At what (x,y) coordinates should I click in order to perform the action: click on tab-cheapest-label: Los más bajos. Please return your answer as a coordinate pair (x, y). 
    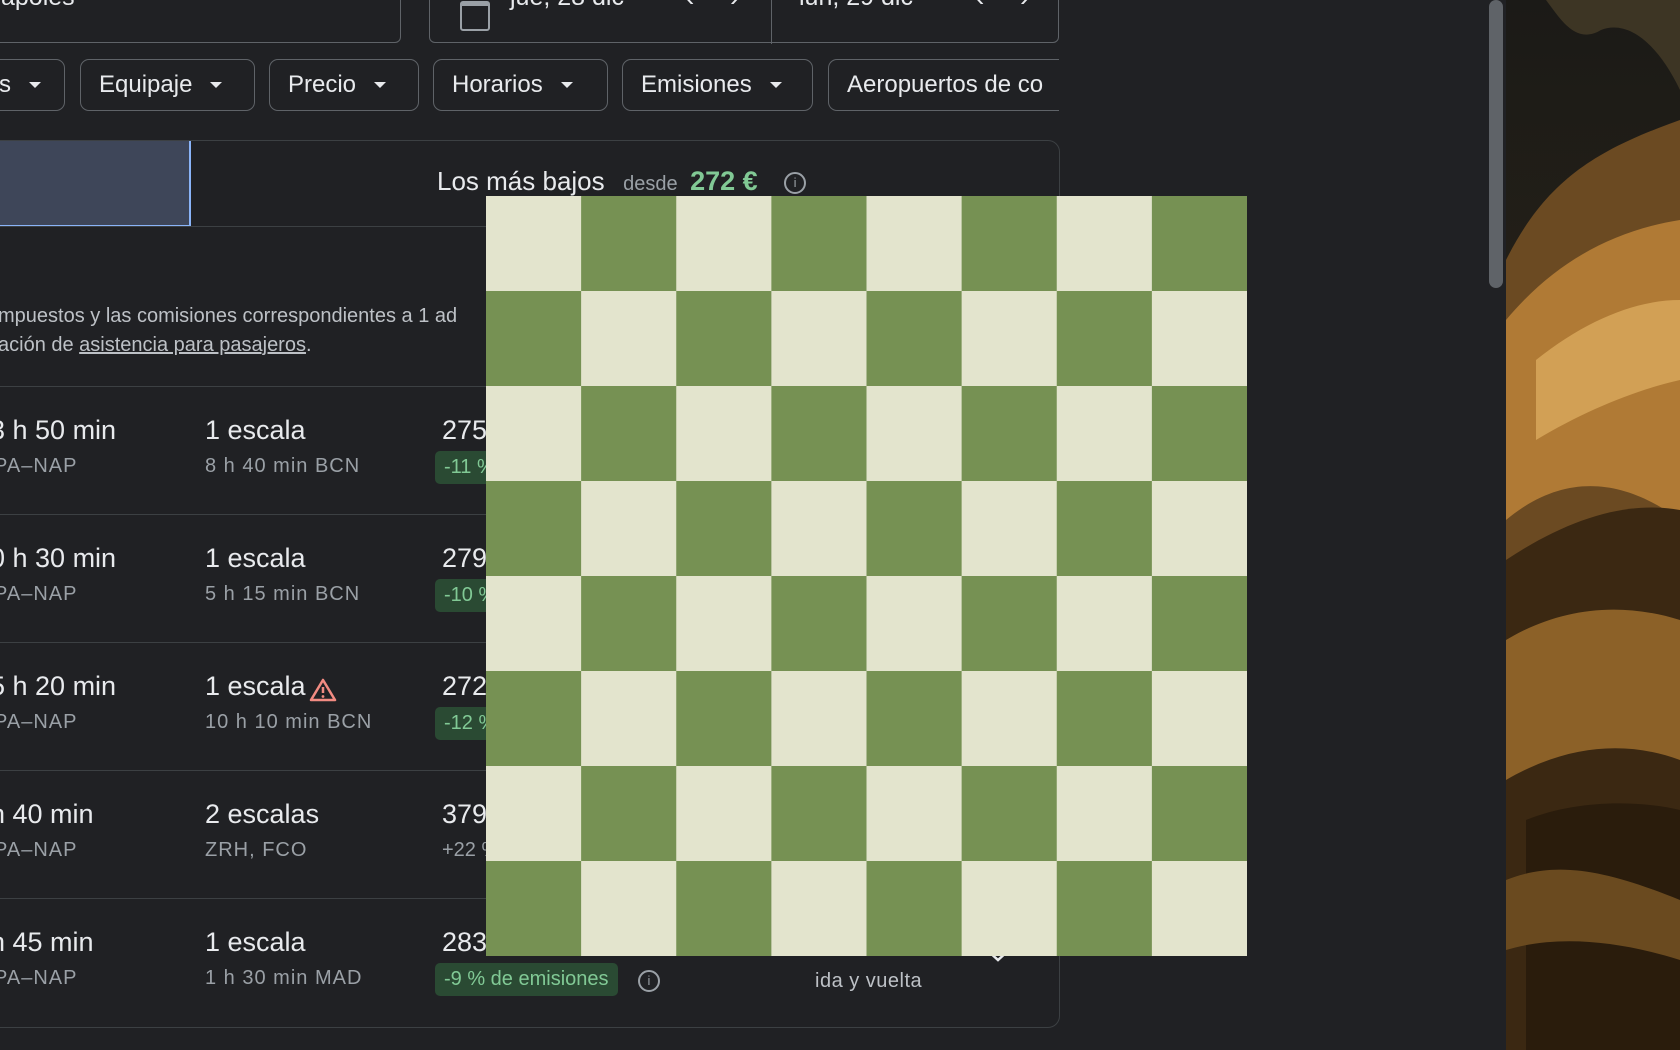
    Looking at the image, I should click on (521, 181).